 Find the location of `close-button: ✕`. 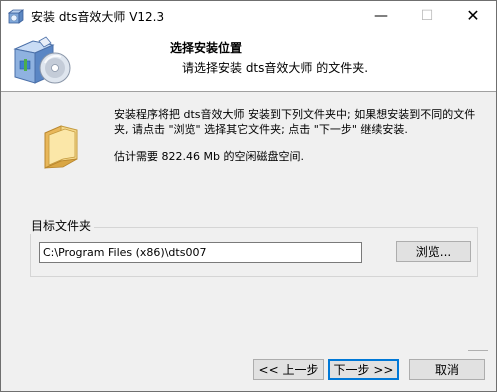

close-button: ✕ is located at coordinates (473, 16).